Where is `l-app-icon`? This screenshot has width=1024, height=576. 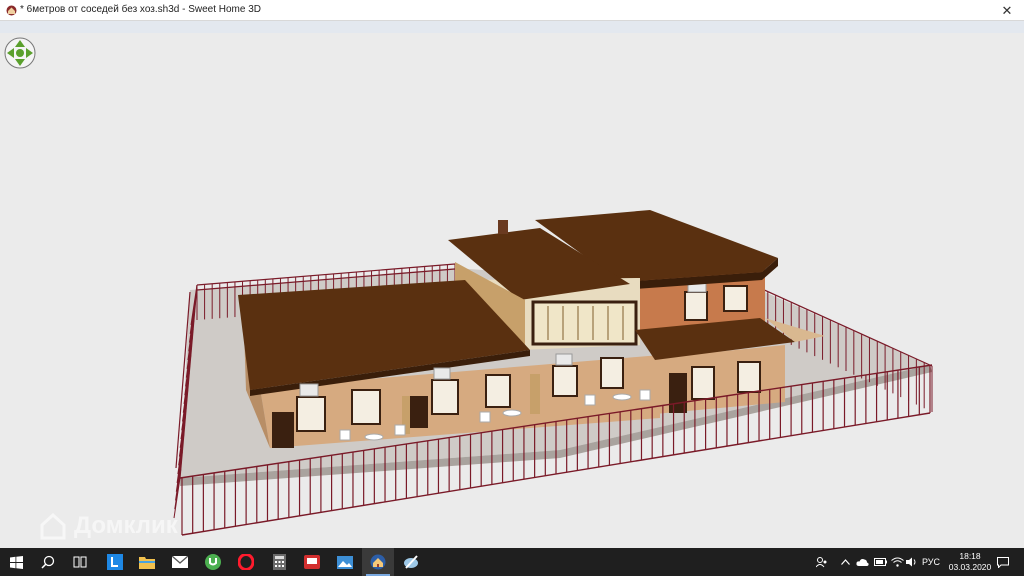 l-app-icon is located at coordinates (115, 562).